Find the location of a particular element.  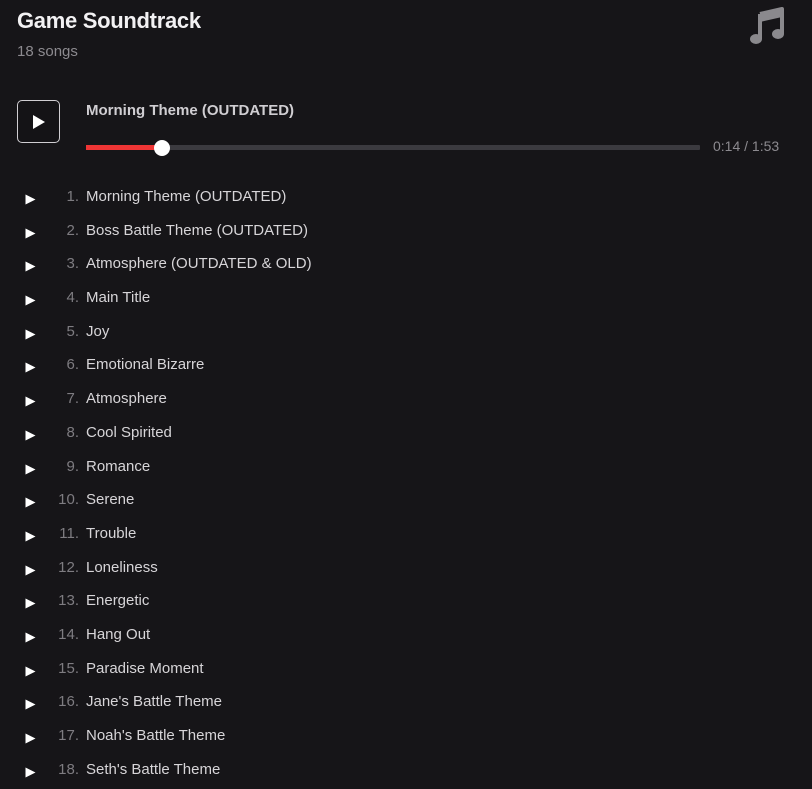

track-number: 16. is located at coordinates (68, 702).